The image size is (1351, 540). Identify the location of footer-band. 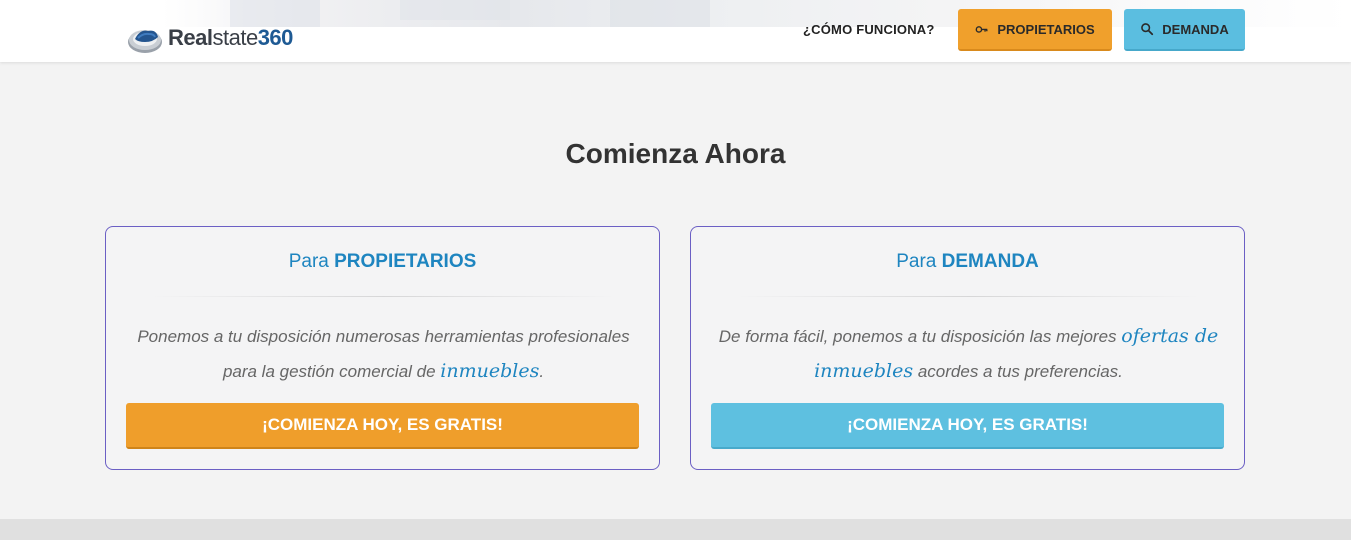
(675, 529).